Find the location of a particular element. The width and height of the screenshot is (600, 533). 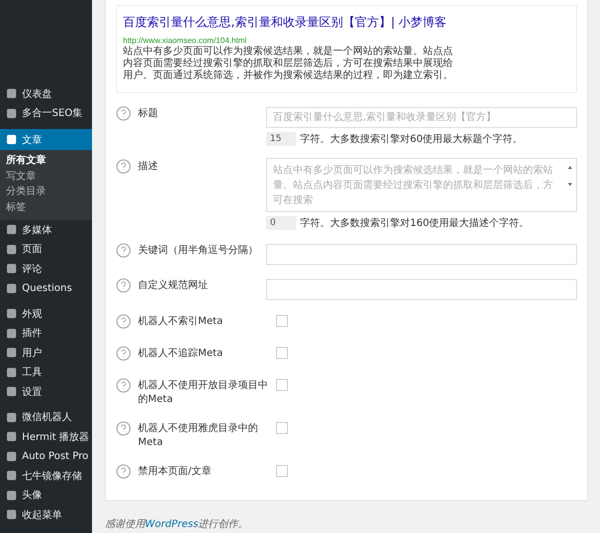

menu-item: 微信机器人 is located at coordinates (46, 417).